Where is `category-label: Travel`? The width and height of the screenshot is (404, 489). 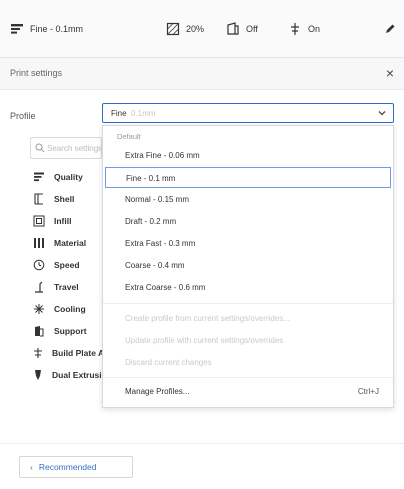 category-label: Travel is located at coordinates (66, 287).